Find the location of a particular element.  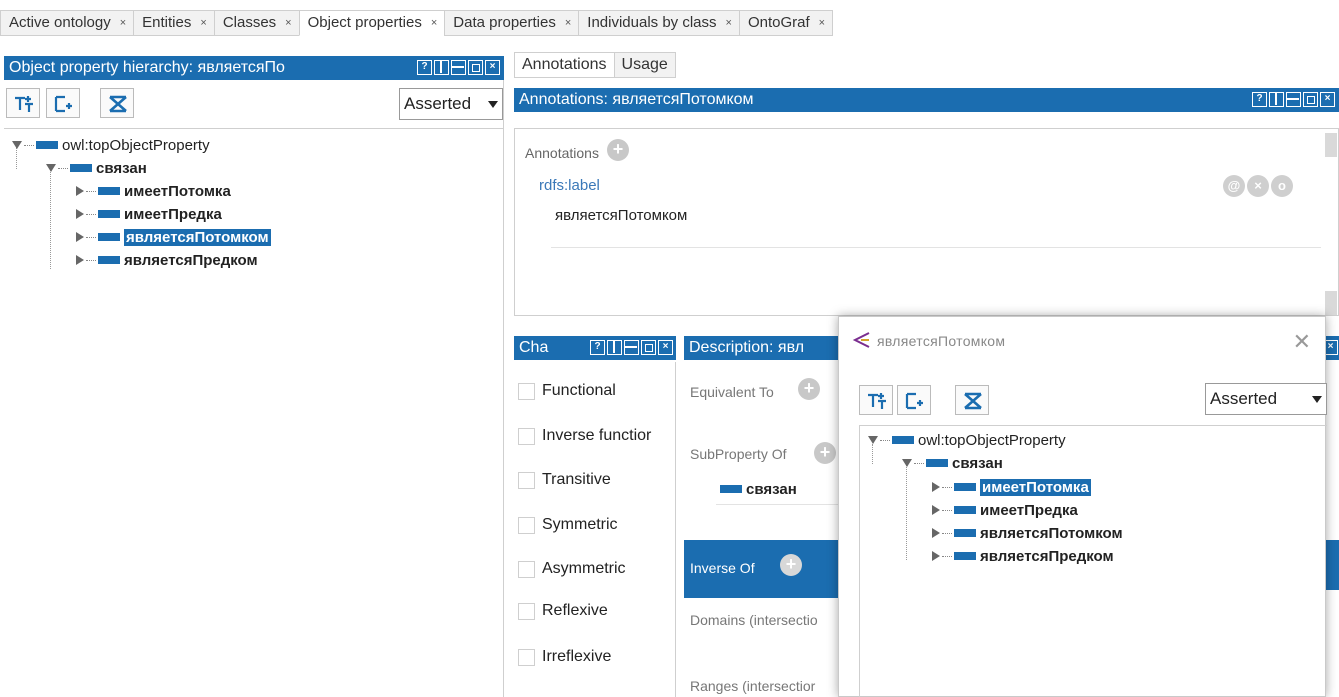

protege-logo-icon is located at coordinates (861, 340).